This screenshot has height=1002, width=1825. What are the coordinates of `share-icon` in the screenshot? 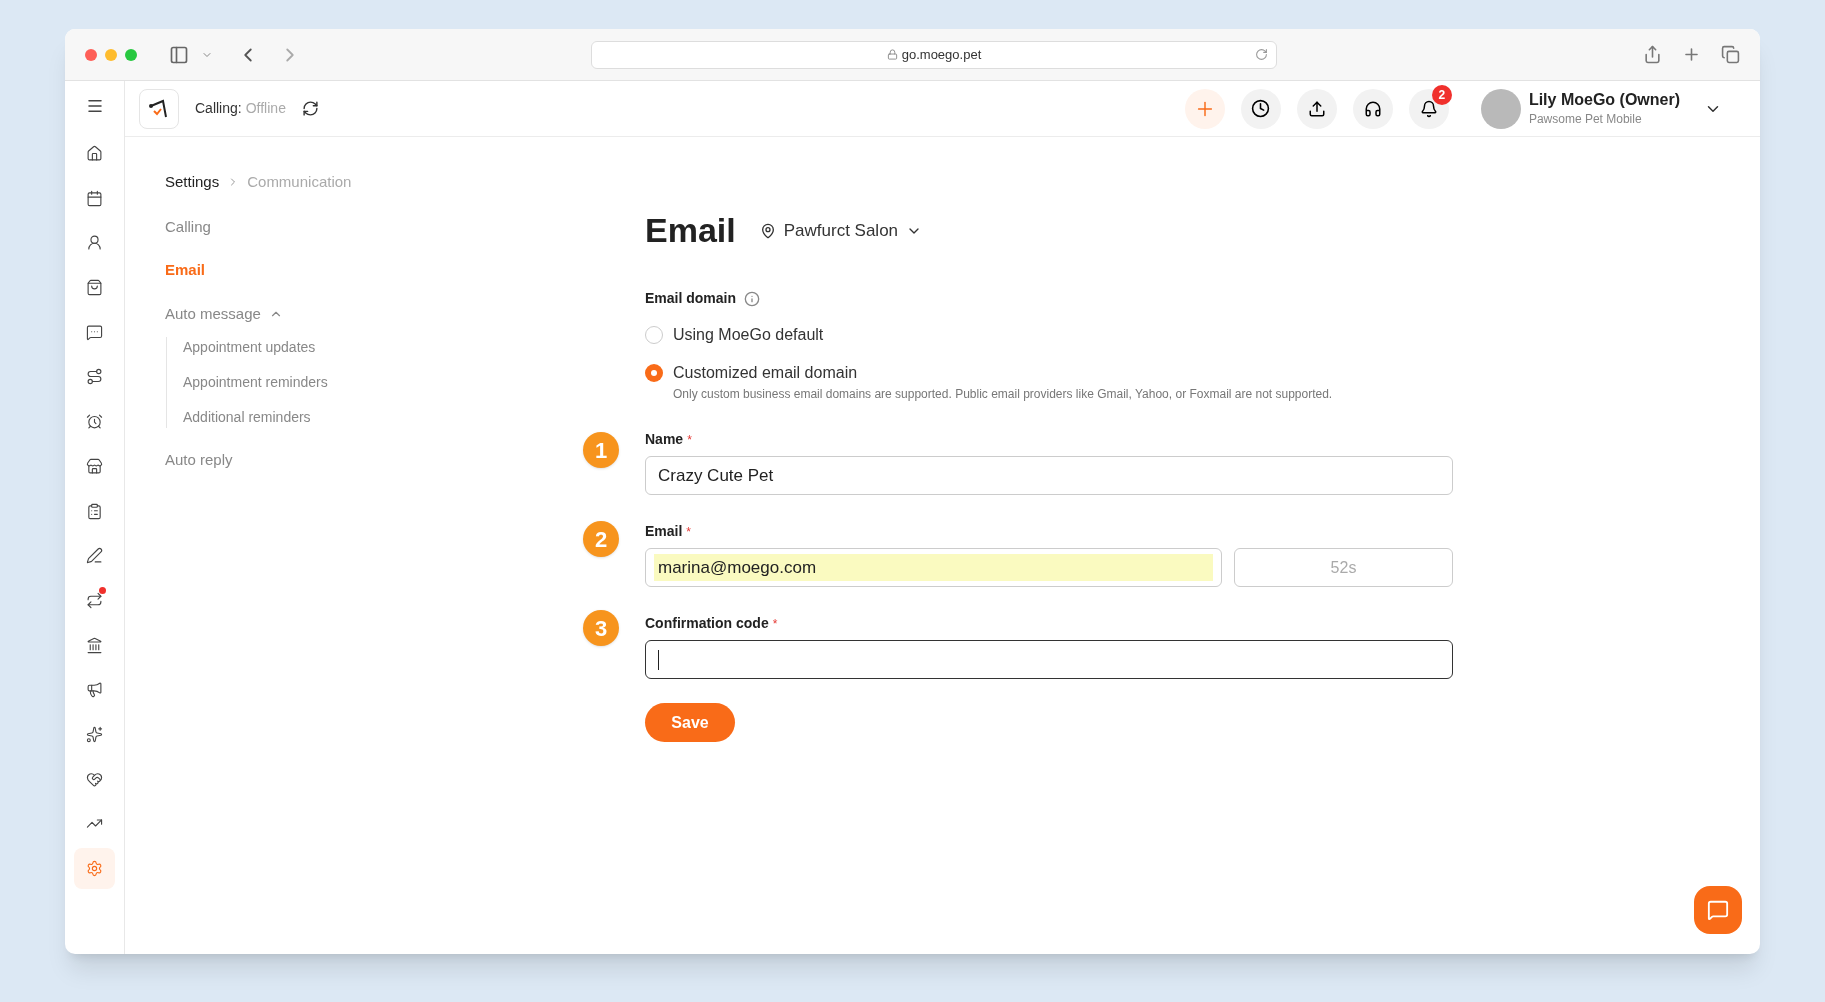 It's located at (1652, 54).